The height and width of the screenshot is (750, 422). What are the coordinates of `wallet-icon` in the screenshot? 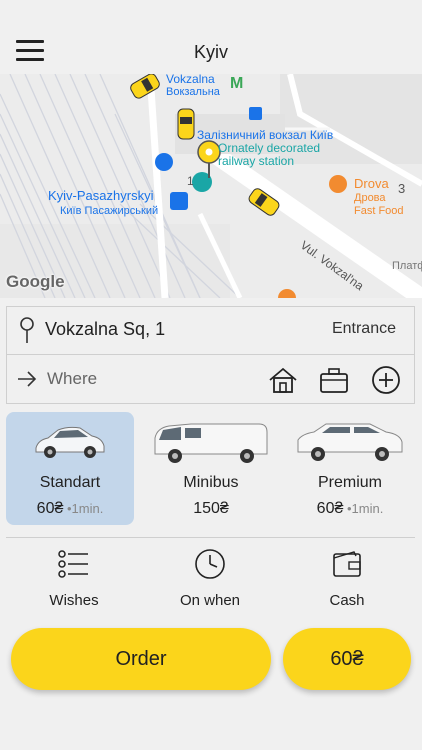 It's located at (347, 564).